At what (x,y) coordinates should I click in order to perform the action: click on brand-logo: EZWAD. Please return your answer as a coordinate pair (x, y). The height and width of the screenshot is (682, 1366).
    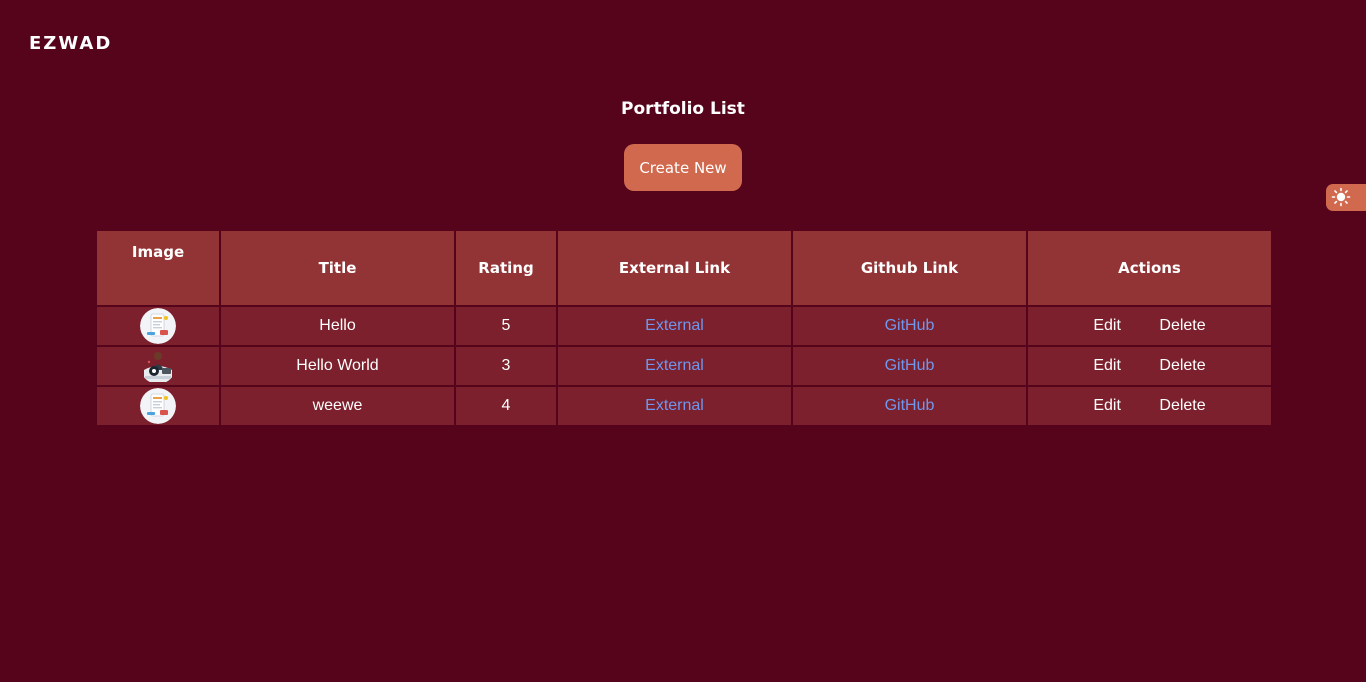
    Looking at the image, I should click on (70, 43).